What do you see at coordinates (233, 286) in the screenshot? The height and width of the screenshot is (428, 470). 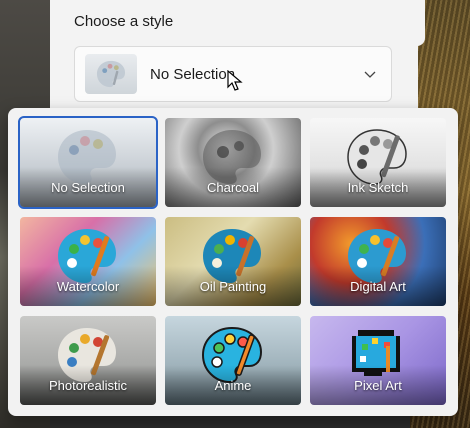 I see `style-option-label: Oil Painting` at bounding box center [233, 286].